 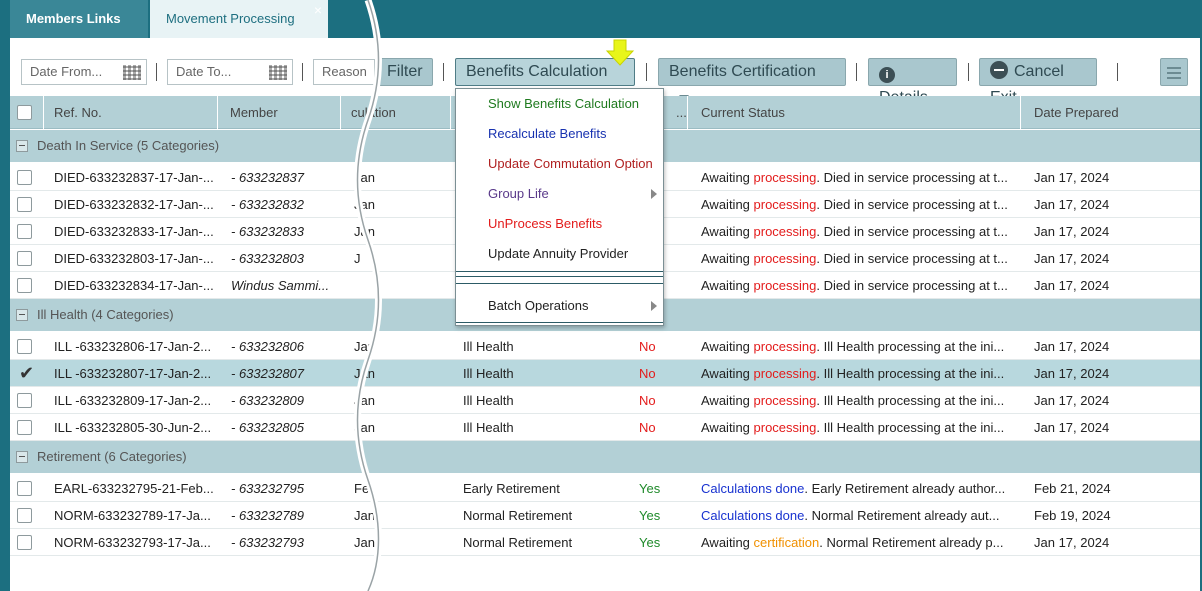 I want to click on header-member: Member, so click(x=279, y=112).